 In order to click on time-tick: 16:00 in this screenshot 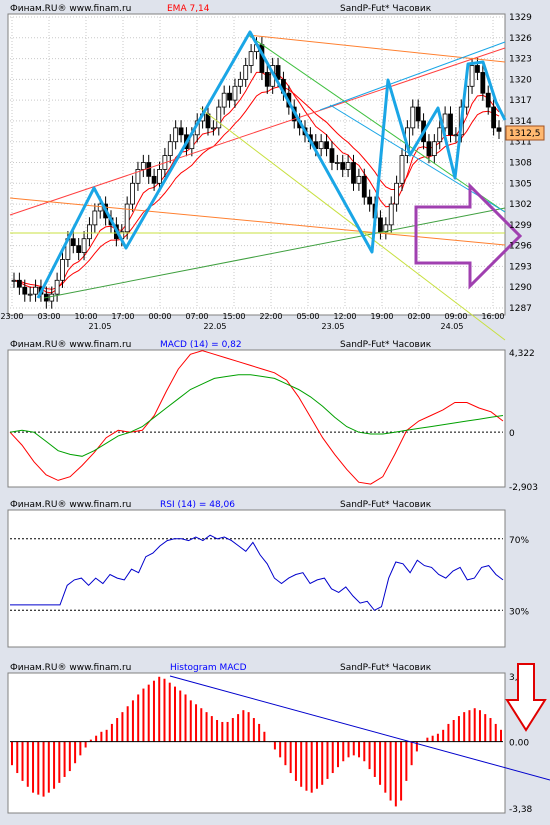, I will do `click(492, 316)`.